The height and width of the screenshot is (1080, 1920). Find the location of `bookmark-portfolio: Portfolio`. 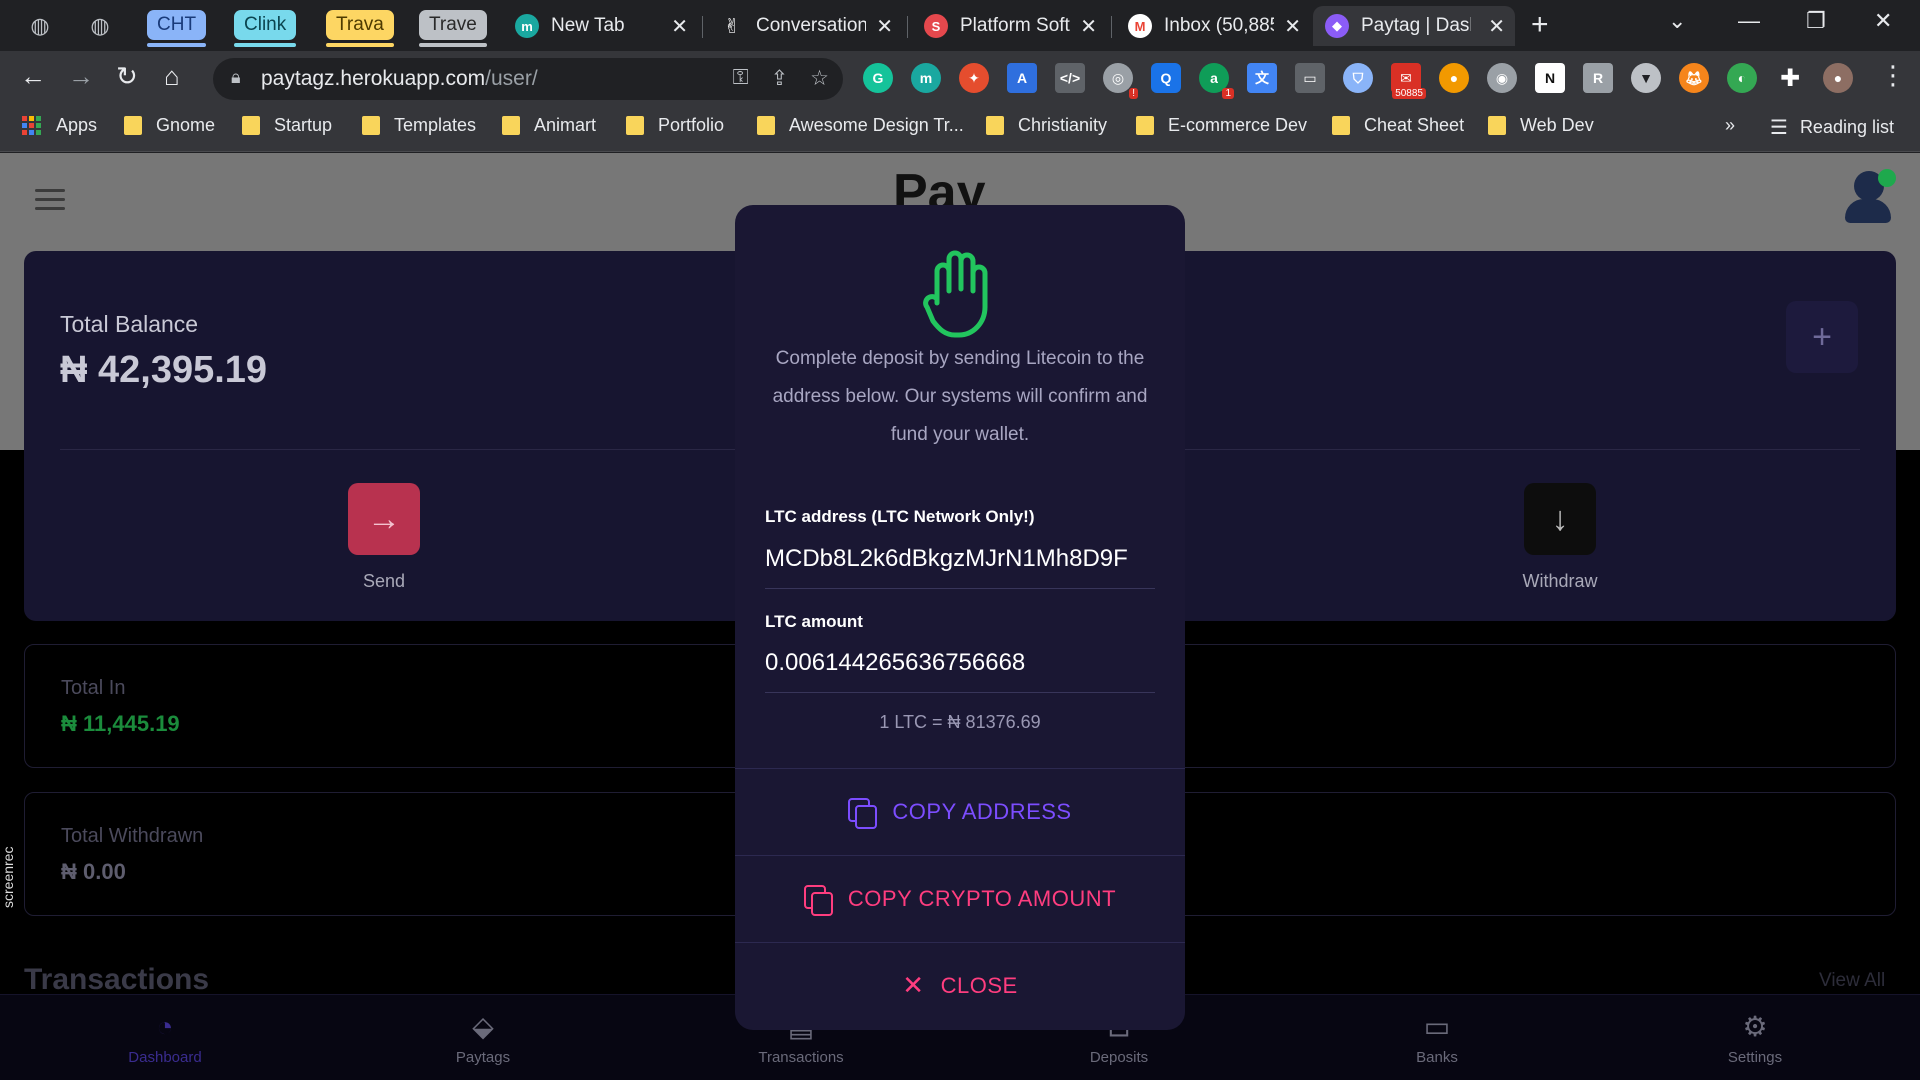

bookmark-portfolio: Portfolio is located at coordinates (675, 125).